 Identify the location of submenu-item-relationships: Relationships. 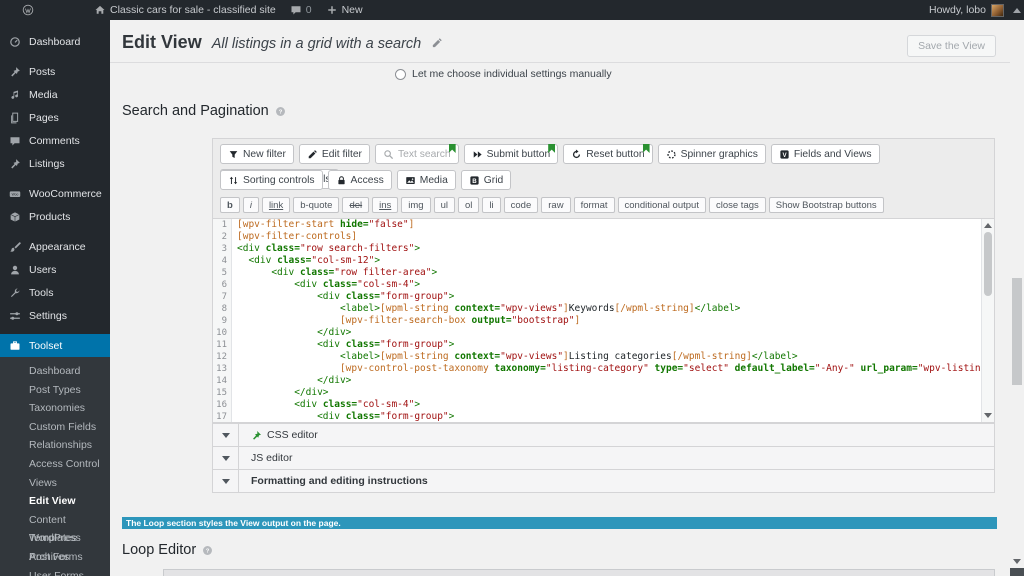
(55, 445).